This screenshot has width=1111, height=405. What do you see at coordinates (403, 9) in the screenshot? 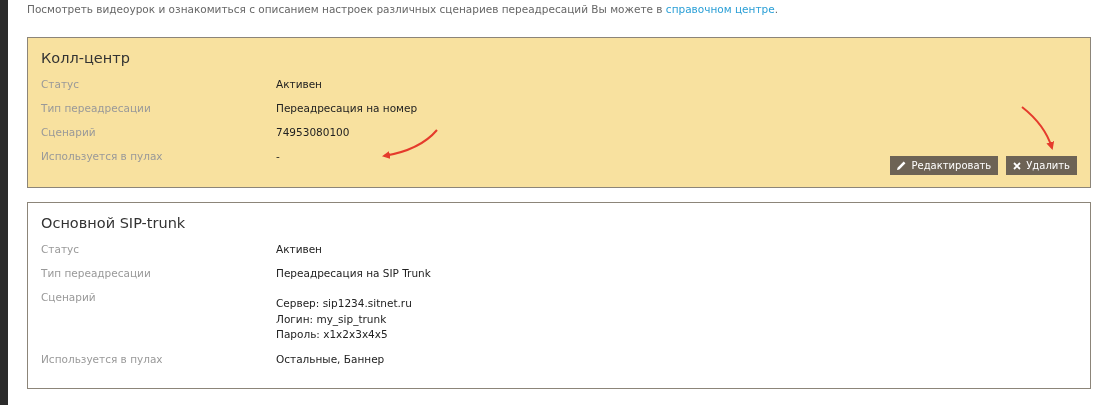
I see `intro-text: Посмотреть видеоурок и ознакомиться с описанием настроек различных сценариев переадресаций Вы можете в справочном центре.` at bounding box center [403, 9].